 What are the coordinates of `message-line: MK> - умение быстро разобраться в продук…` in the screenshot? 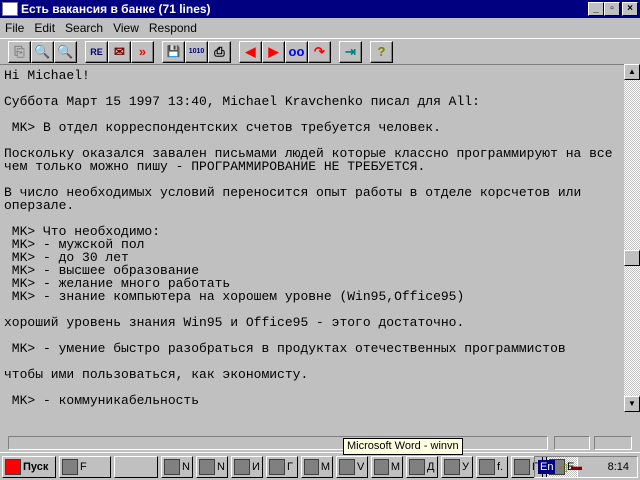 It's located at (285, 348).